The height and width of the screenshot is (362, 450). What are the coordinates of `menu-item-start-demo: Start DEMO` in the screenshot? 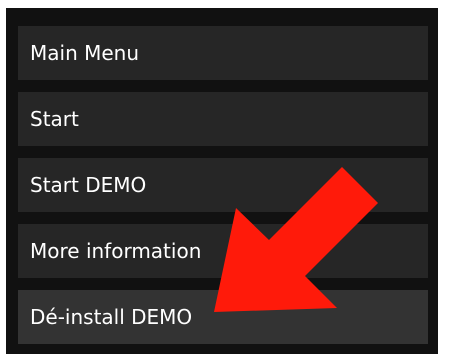 It's located at (223, 185).